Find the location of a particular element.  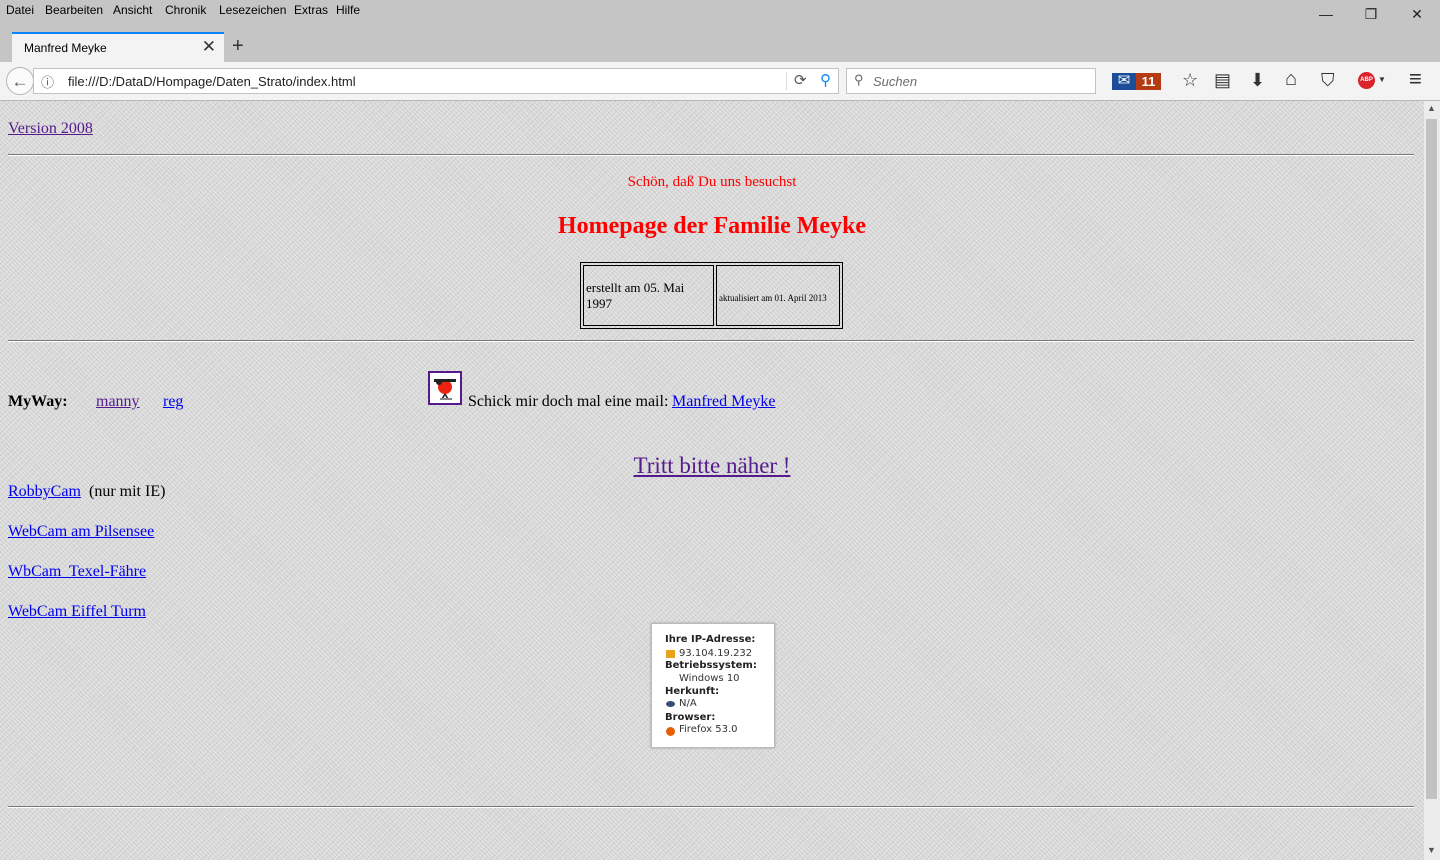

robbycam-note: (nur mit IE) is located at coordinates (127, 491).